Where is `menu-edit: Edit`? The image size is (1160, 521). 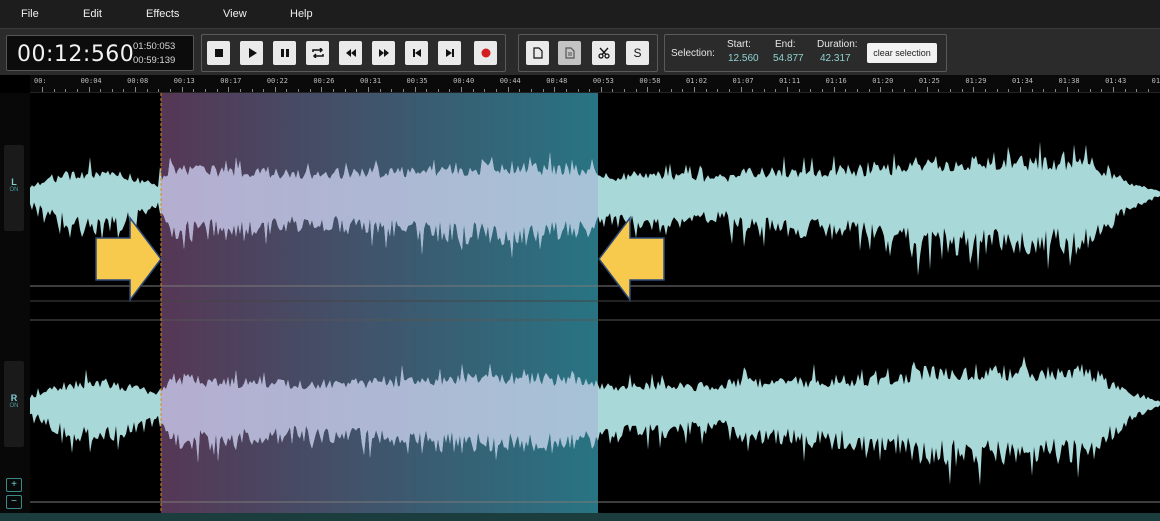
menu-edit: Edit is located at coordinates (92, 14).